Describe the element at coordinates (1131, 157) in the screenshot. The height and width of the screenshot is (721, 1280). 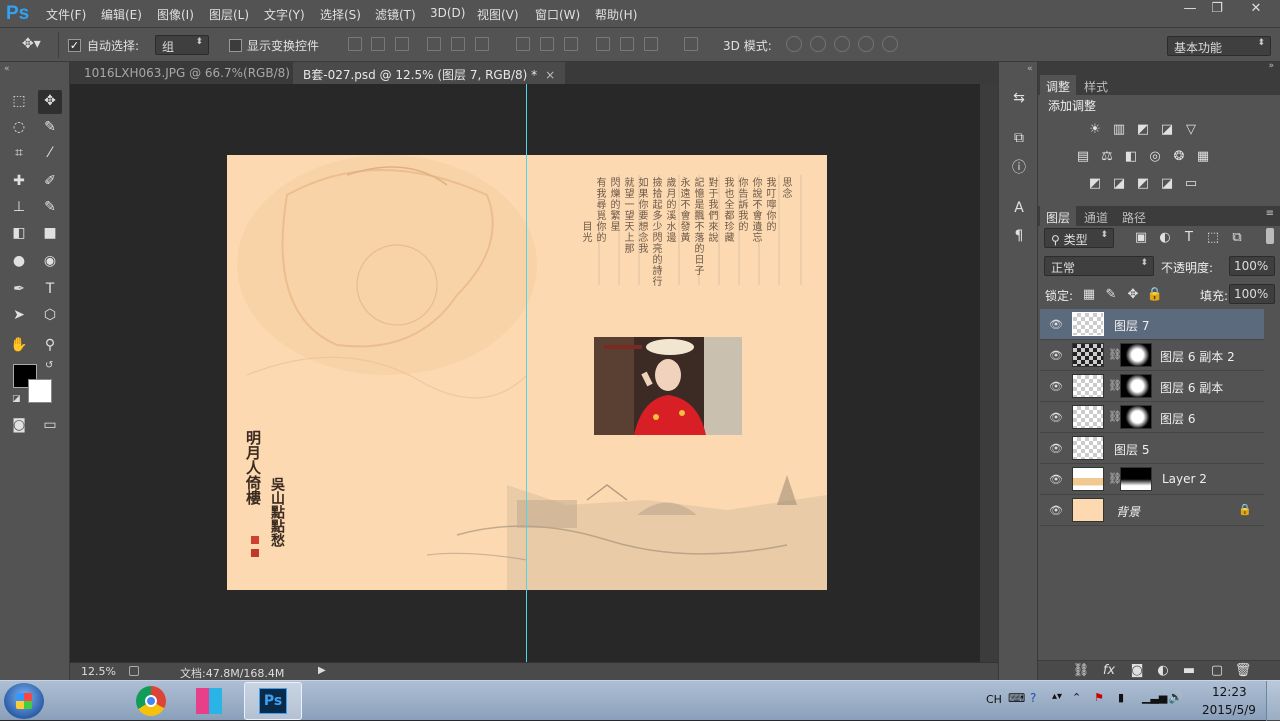
I see `black-white-icon: ◧` at that location.